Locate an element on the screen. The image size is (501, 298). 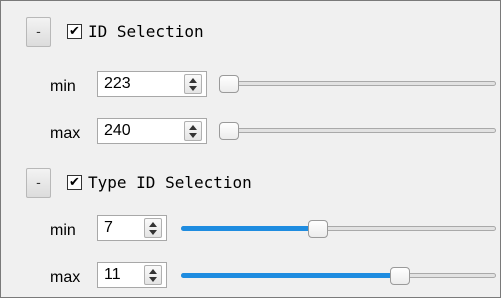
id-max-slider-track is located at coordinates (357, 130).